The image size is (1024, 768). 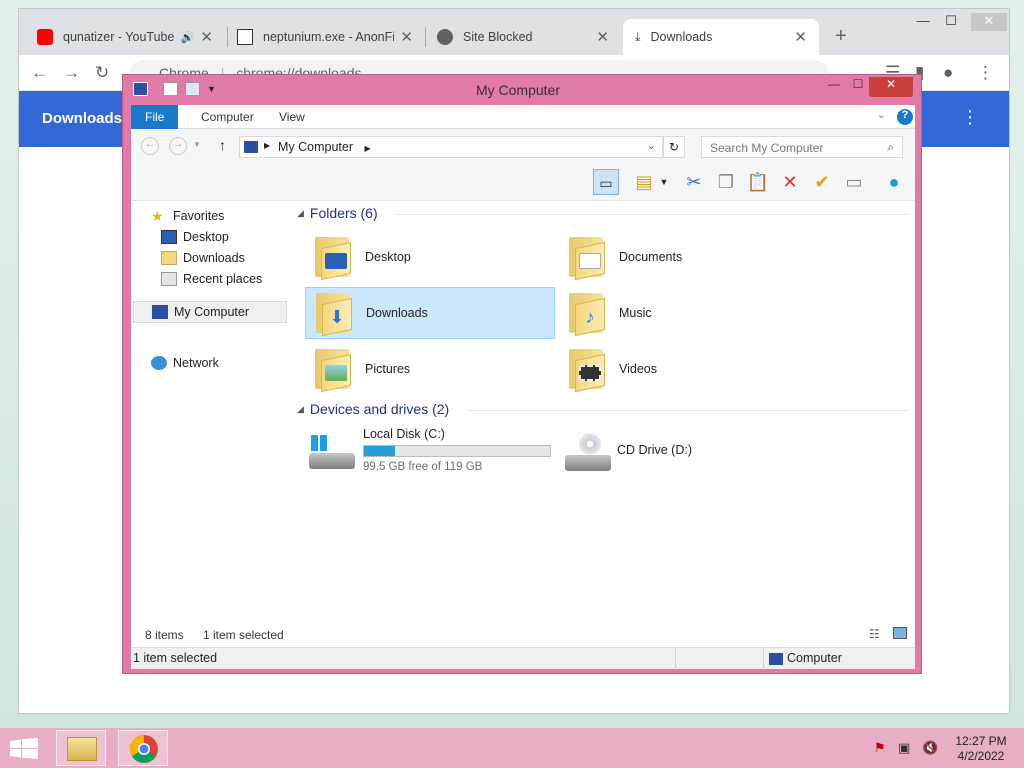 I want to click on speaker-icon: 🔊, so click(x=188, y=37).